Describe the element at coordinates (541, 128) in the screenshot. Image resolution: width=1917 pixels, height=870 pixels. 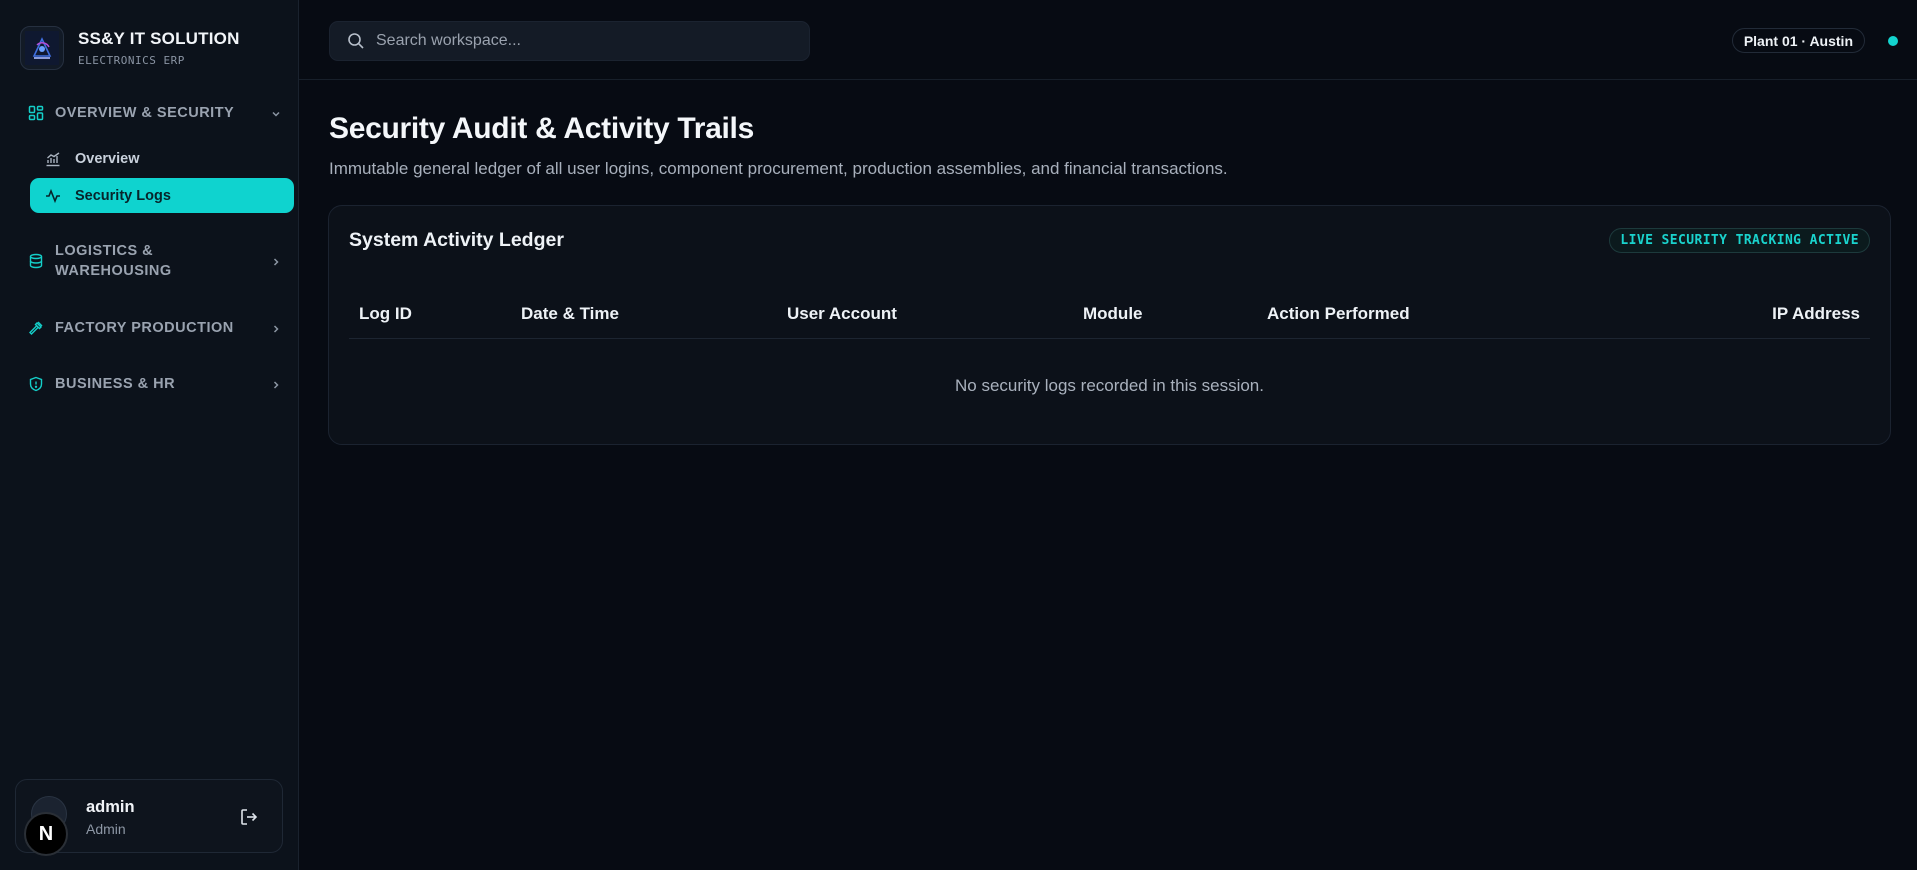
I see `page-title: Security Audit & Activity Trails` at that location.